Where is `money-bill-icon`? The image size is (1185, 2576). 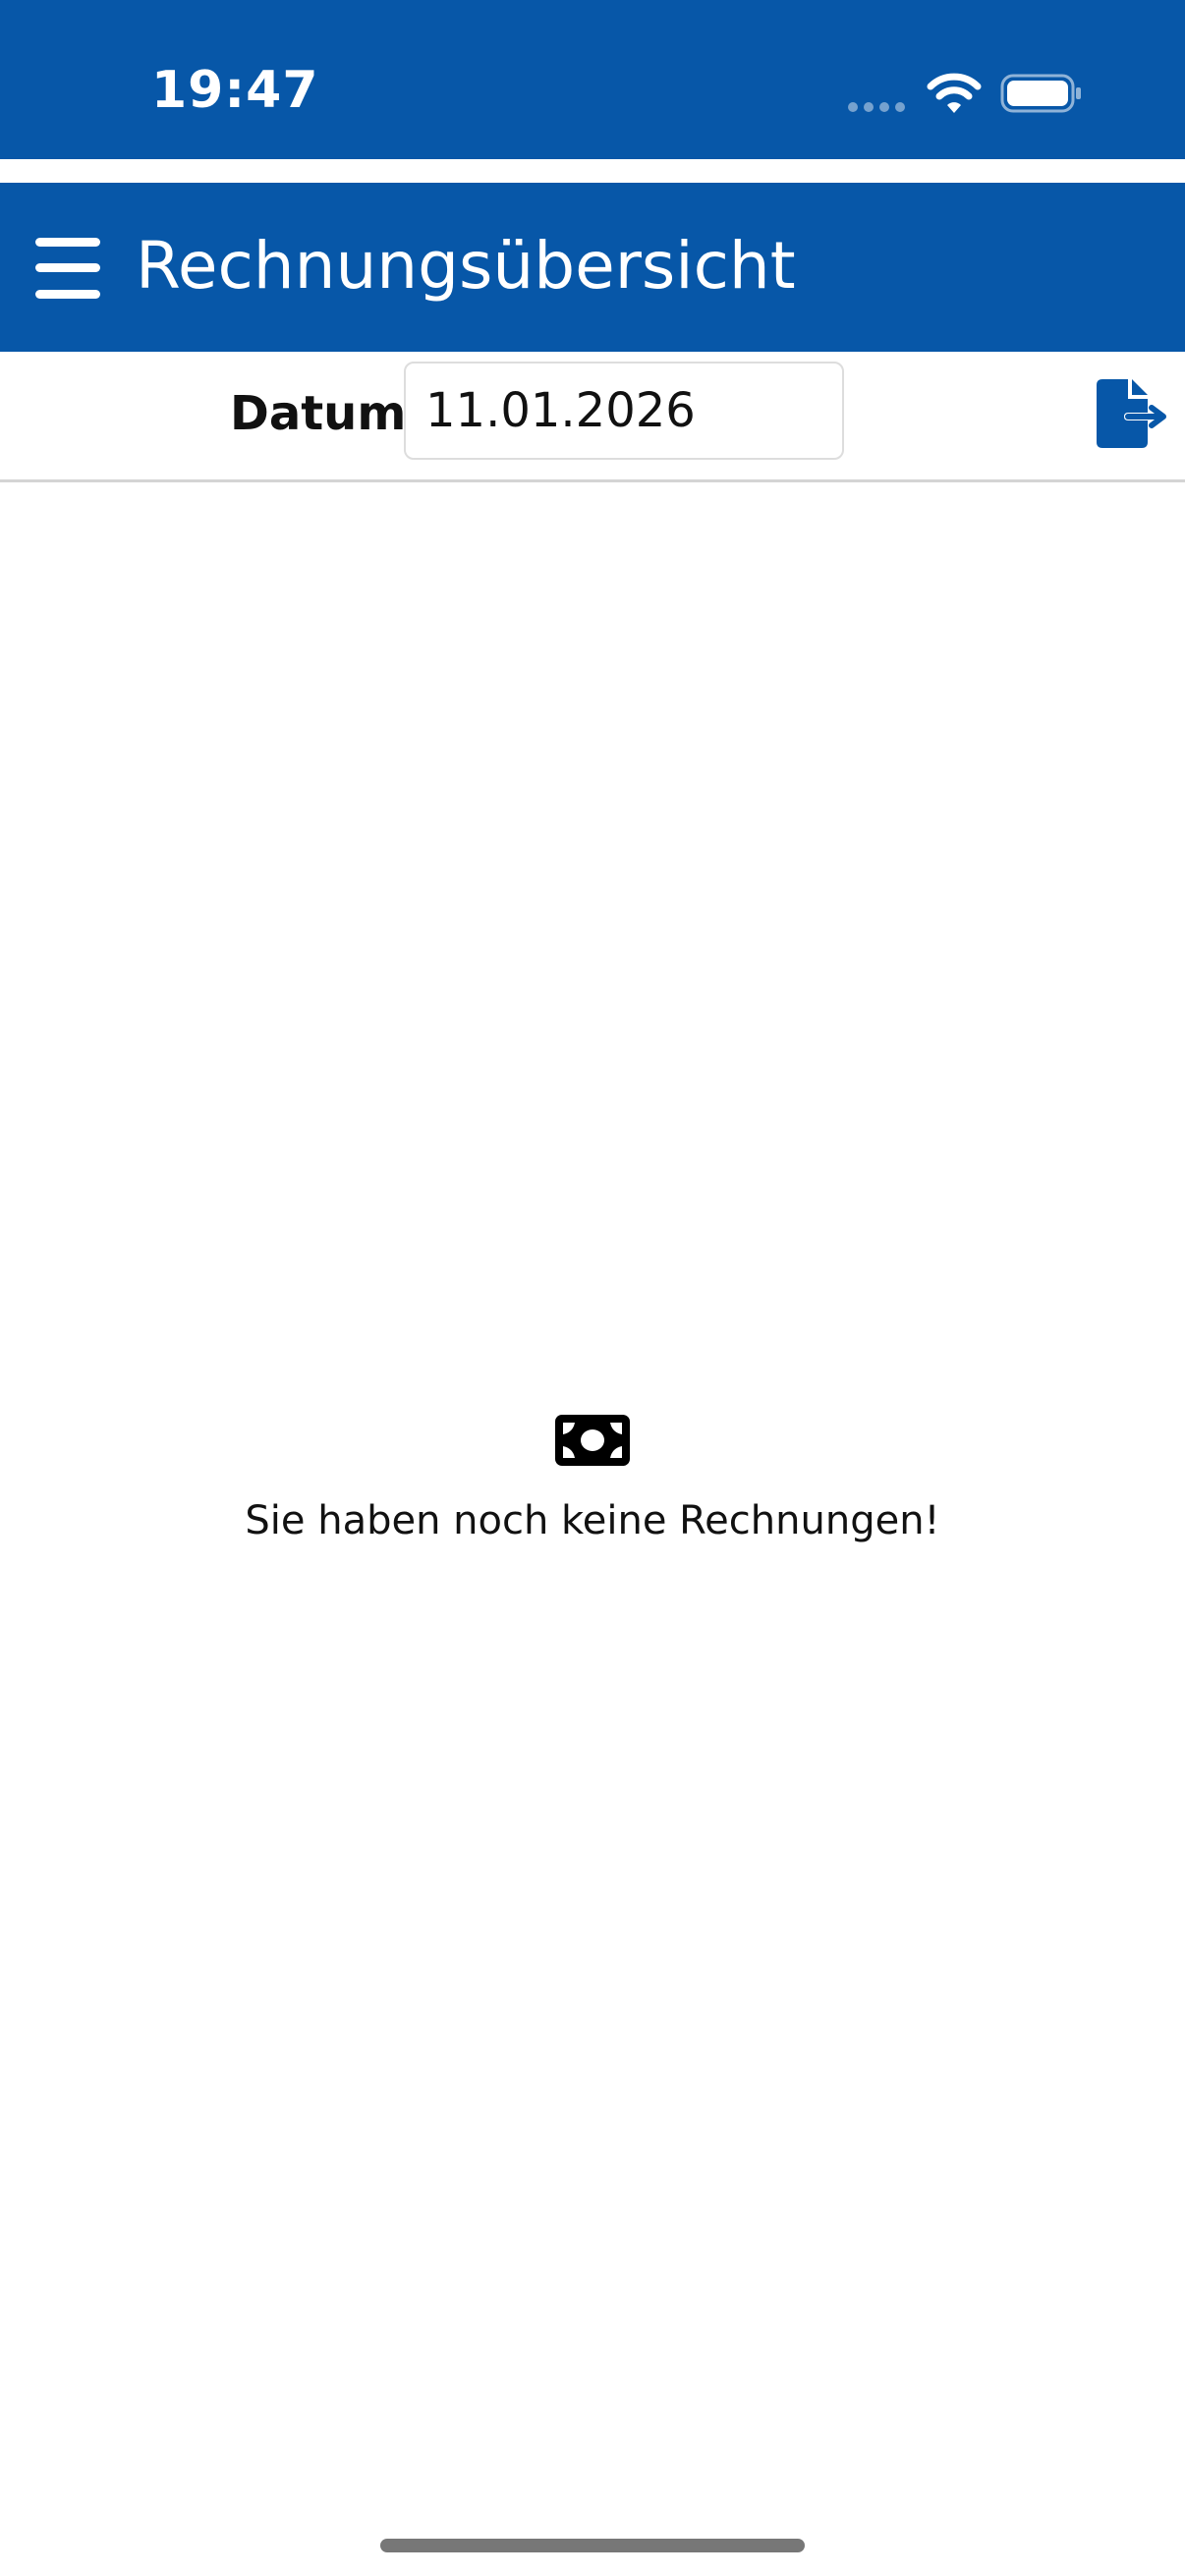
money-bill-icon is located at coordinates (592, 1440).